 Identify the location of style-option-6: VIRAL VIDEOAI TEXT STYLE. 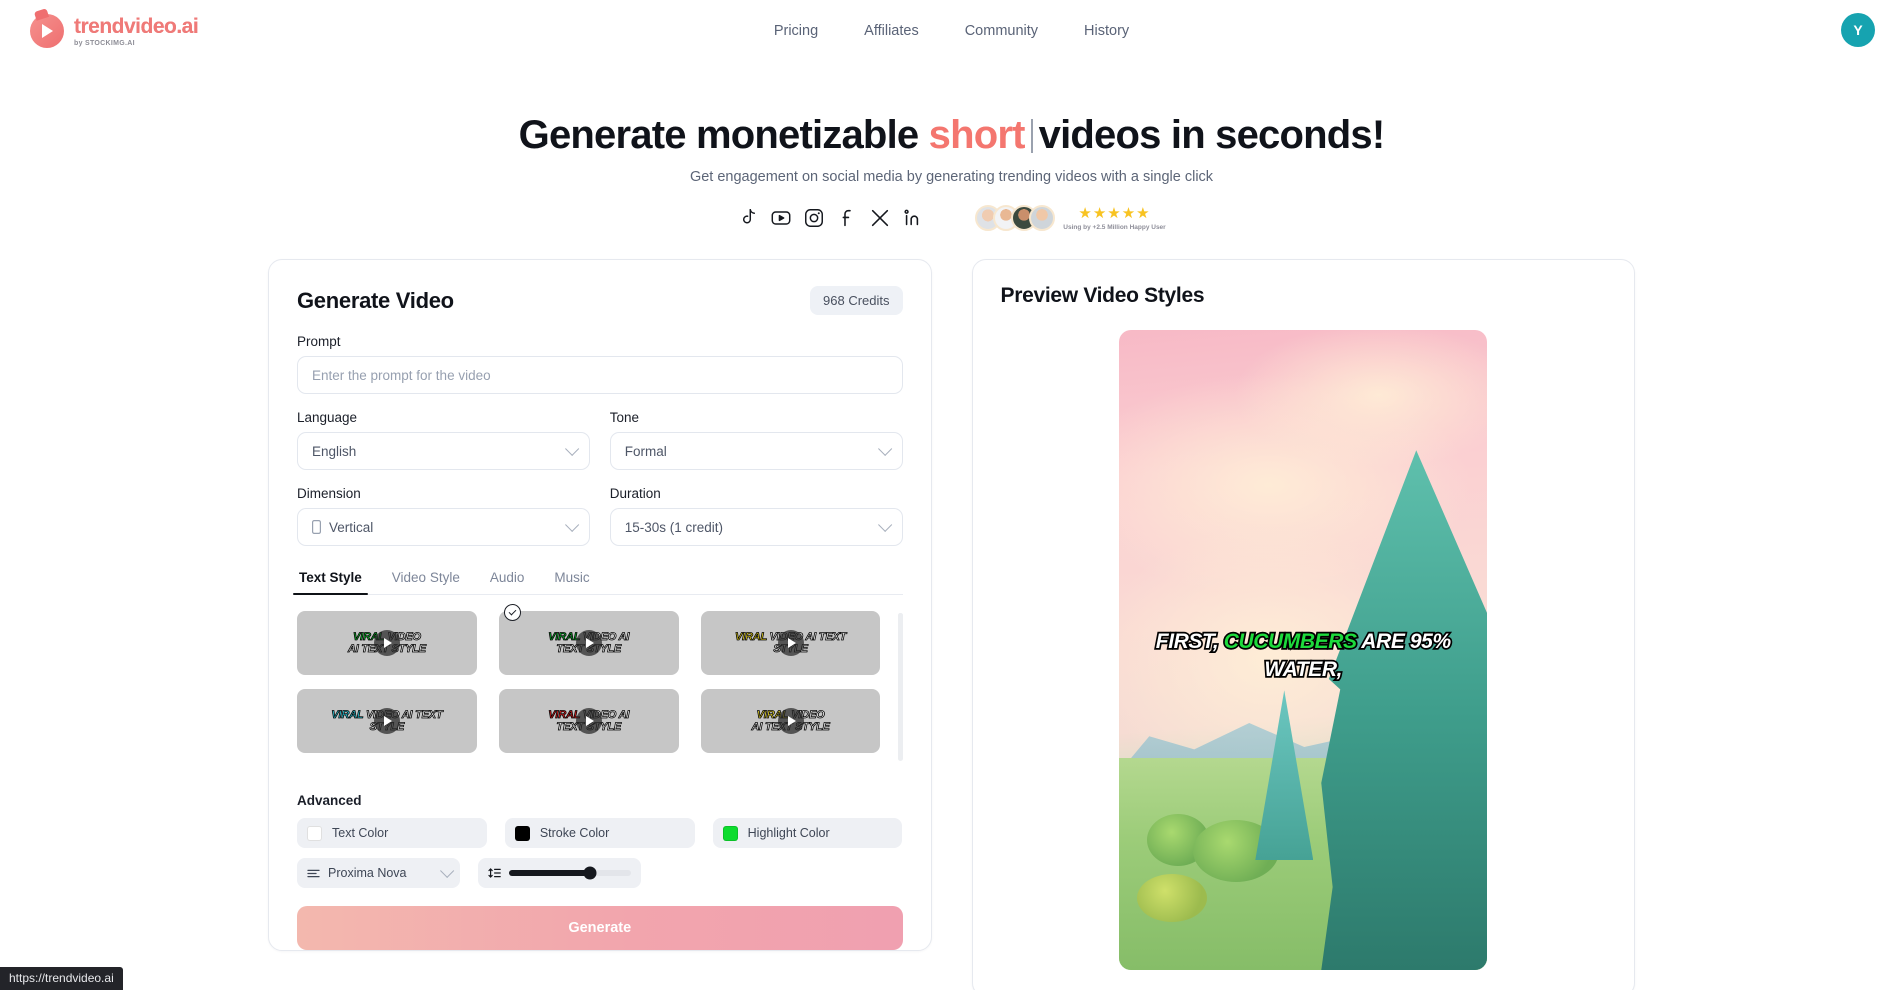
(790, 721).